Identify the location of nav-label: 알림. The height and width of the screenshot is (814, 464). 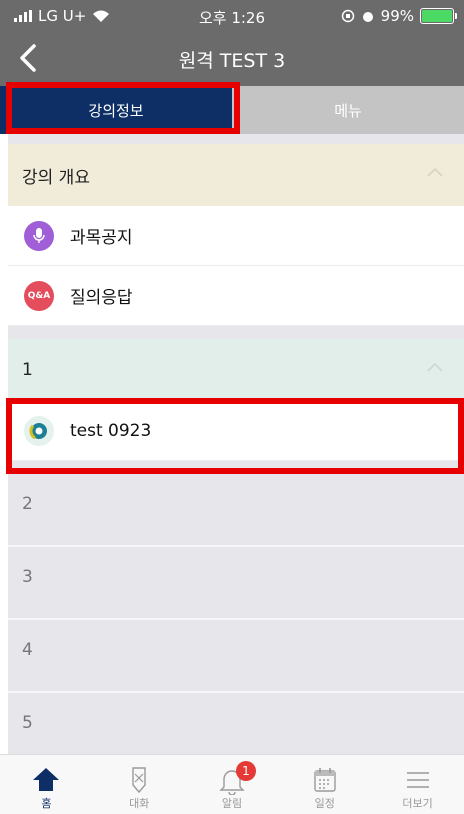
(232, 803).